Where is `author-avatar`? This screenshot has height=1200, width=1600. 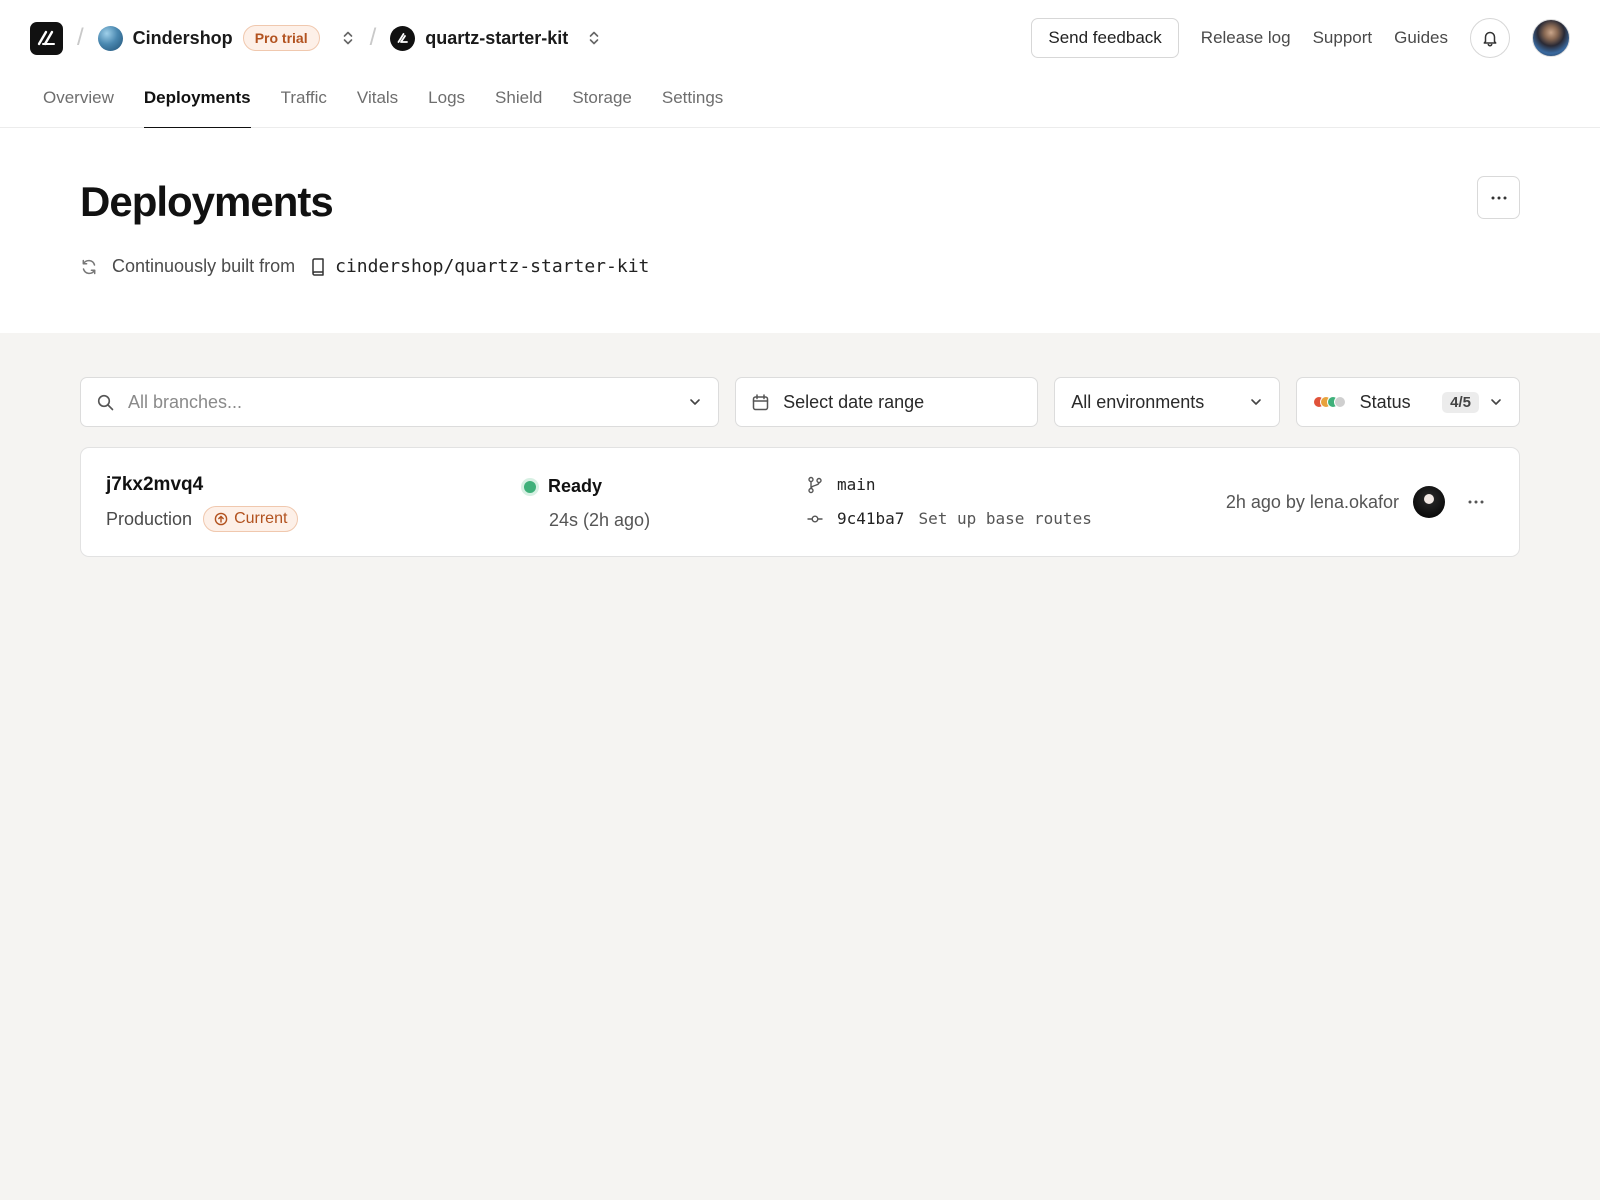
author-avatar is located at coordinates (1429, 502).